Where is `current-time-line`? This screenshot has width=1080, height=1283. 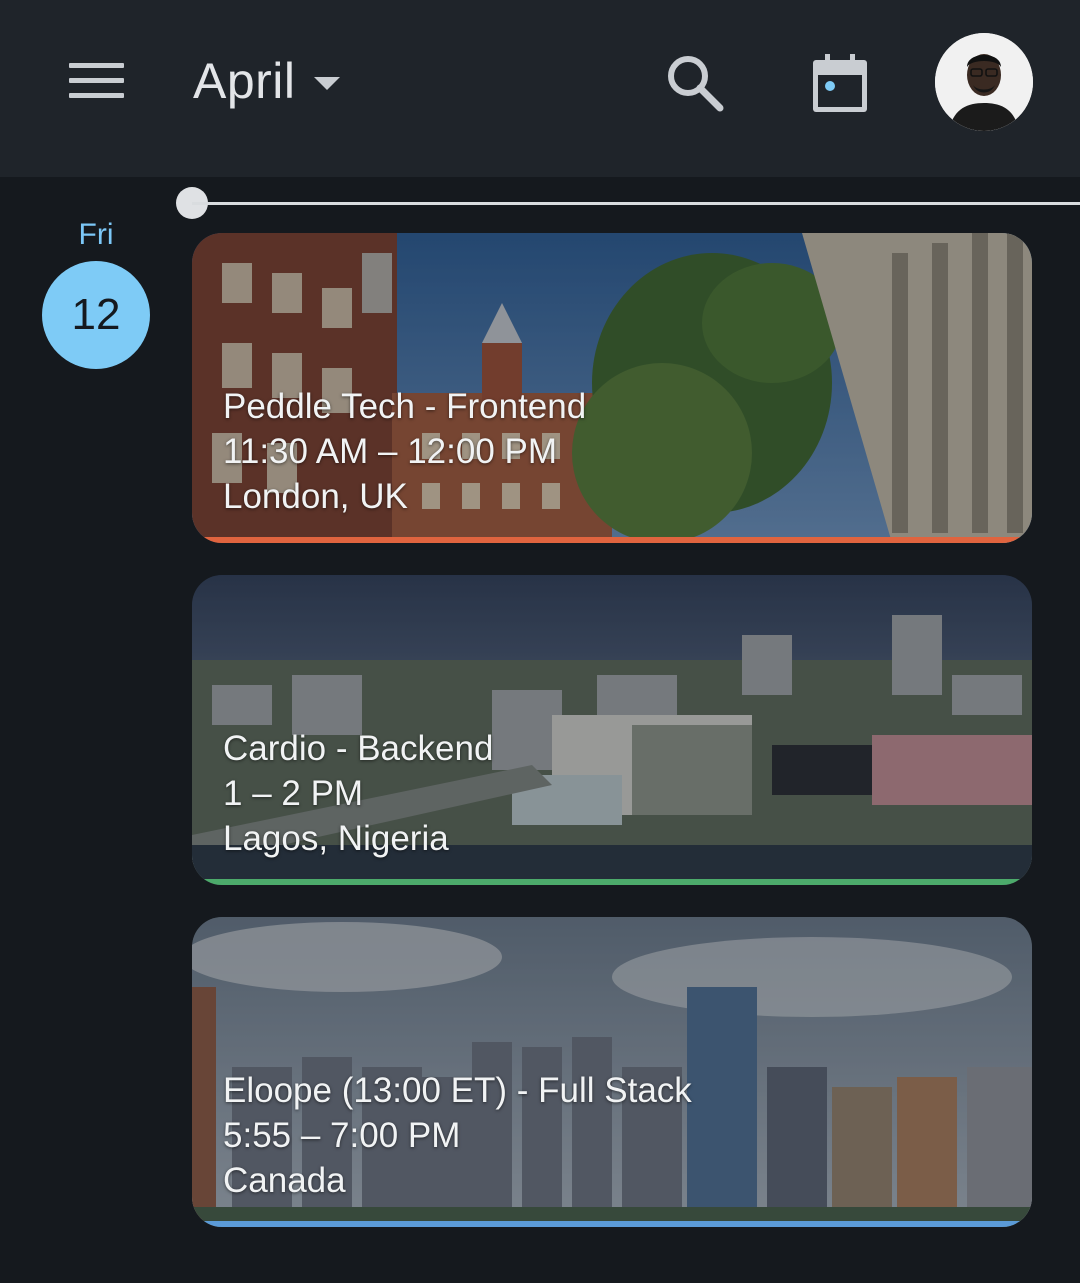
current-time-line is located at coordinates (636, 203).